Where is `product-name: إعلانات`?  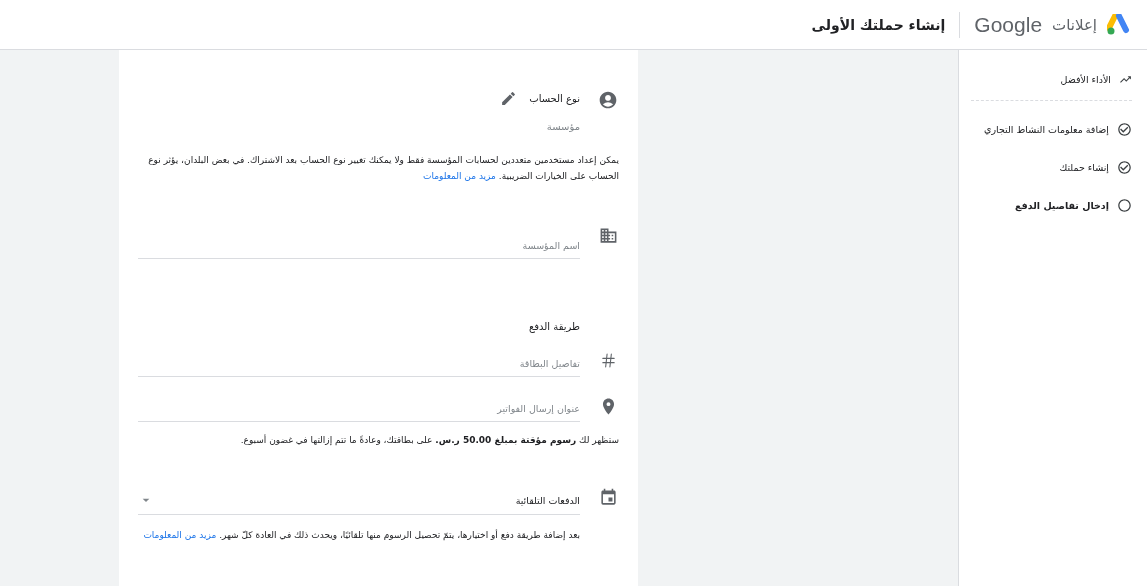 product-name: إعلانات is located at coordinates (1074, 24).